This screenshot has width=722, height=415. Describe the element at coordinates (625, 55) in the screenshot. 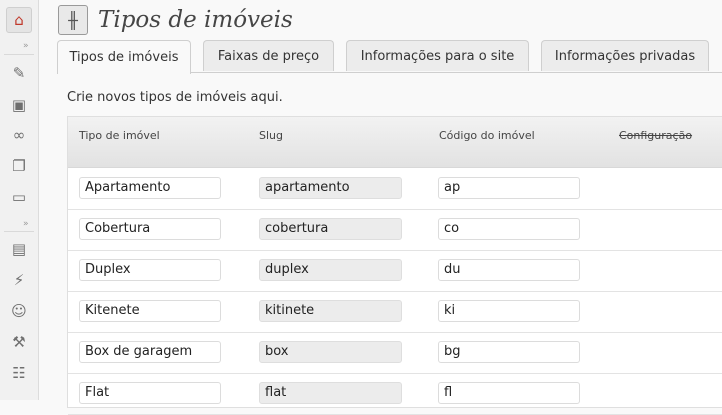

I see `tab-informacoes-privadas: Informações privadas` at that location.